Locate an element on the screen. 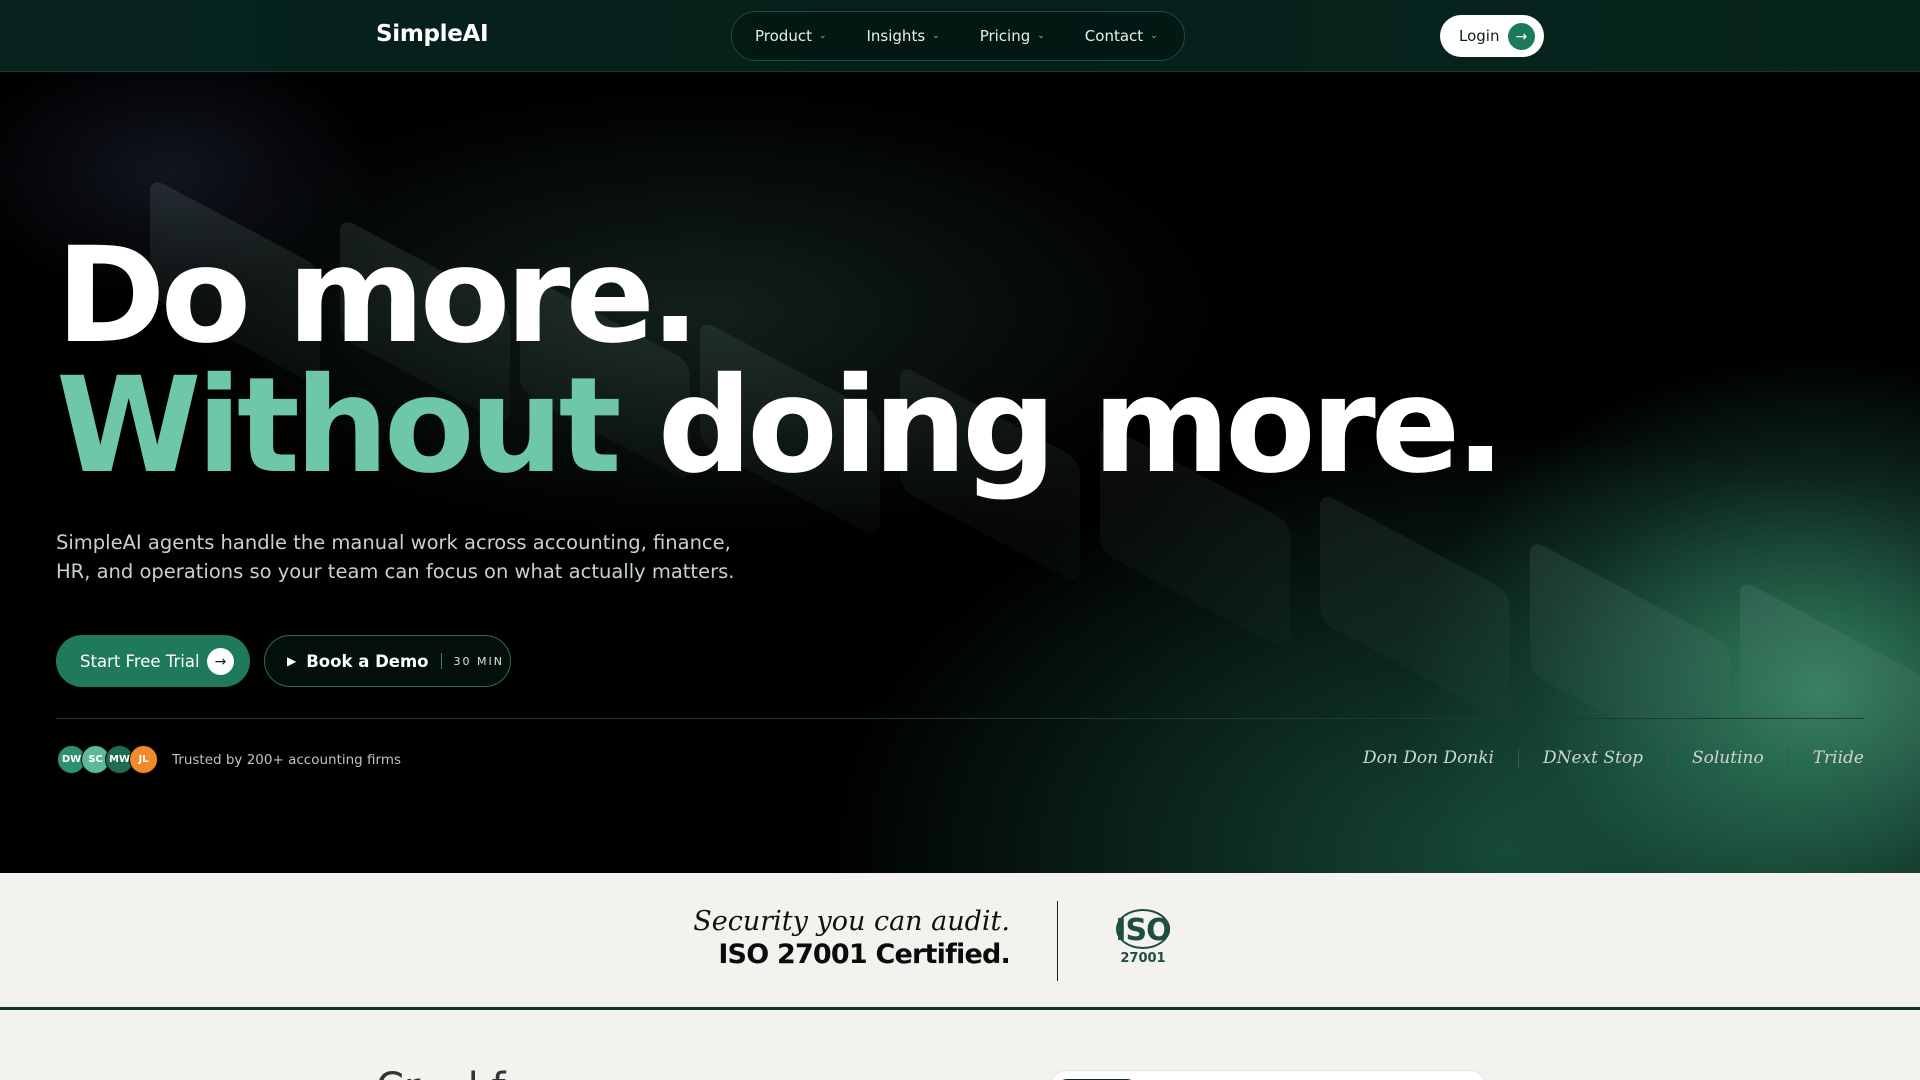  menu-product: Product ⌄ is located at coordinates (791, 36).